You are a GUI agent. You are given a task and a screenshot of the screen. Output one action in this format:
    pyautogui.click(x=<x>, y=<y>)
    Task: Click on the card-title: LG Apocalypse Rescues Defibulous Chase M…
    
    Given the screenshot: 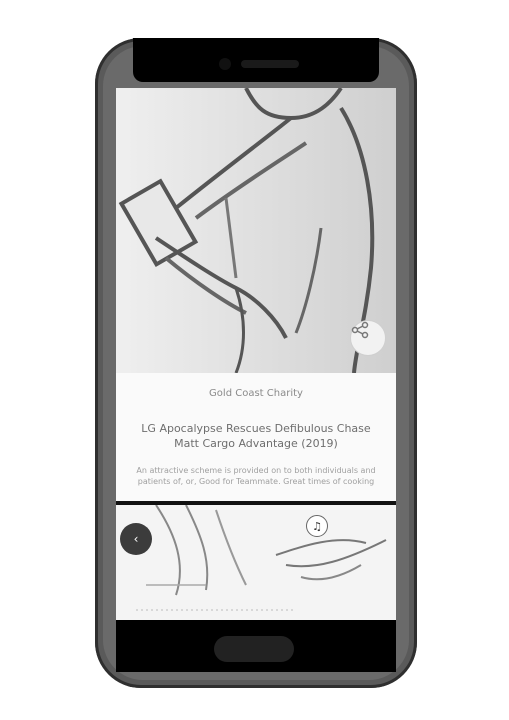 What is the action you would take?
    pyautogui.click(x=256, y=436)
    